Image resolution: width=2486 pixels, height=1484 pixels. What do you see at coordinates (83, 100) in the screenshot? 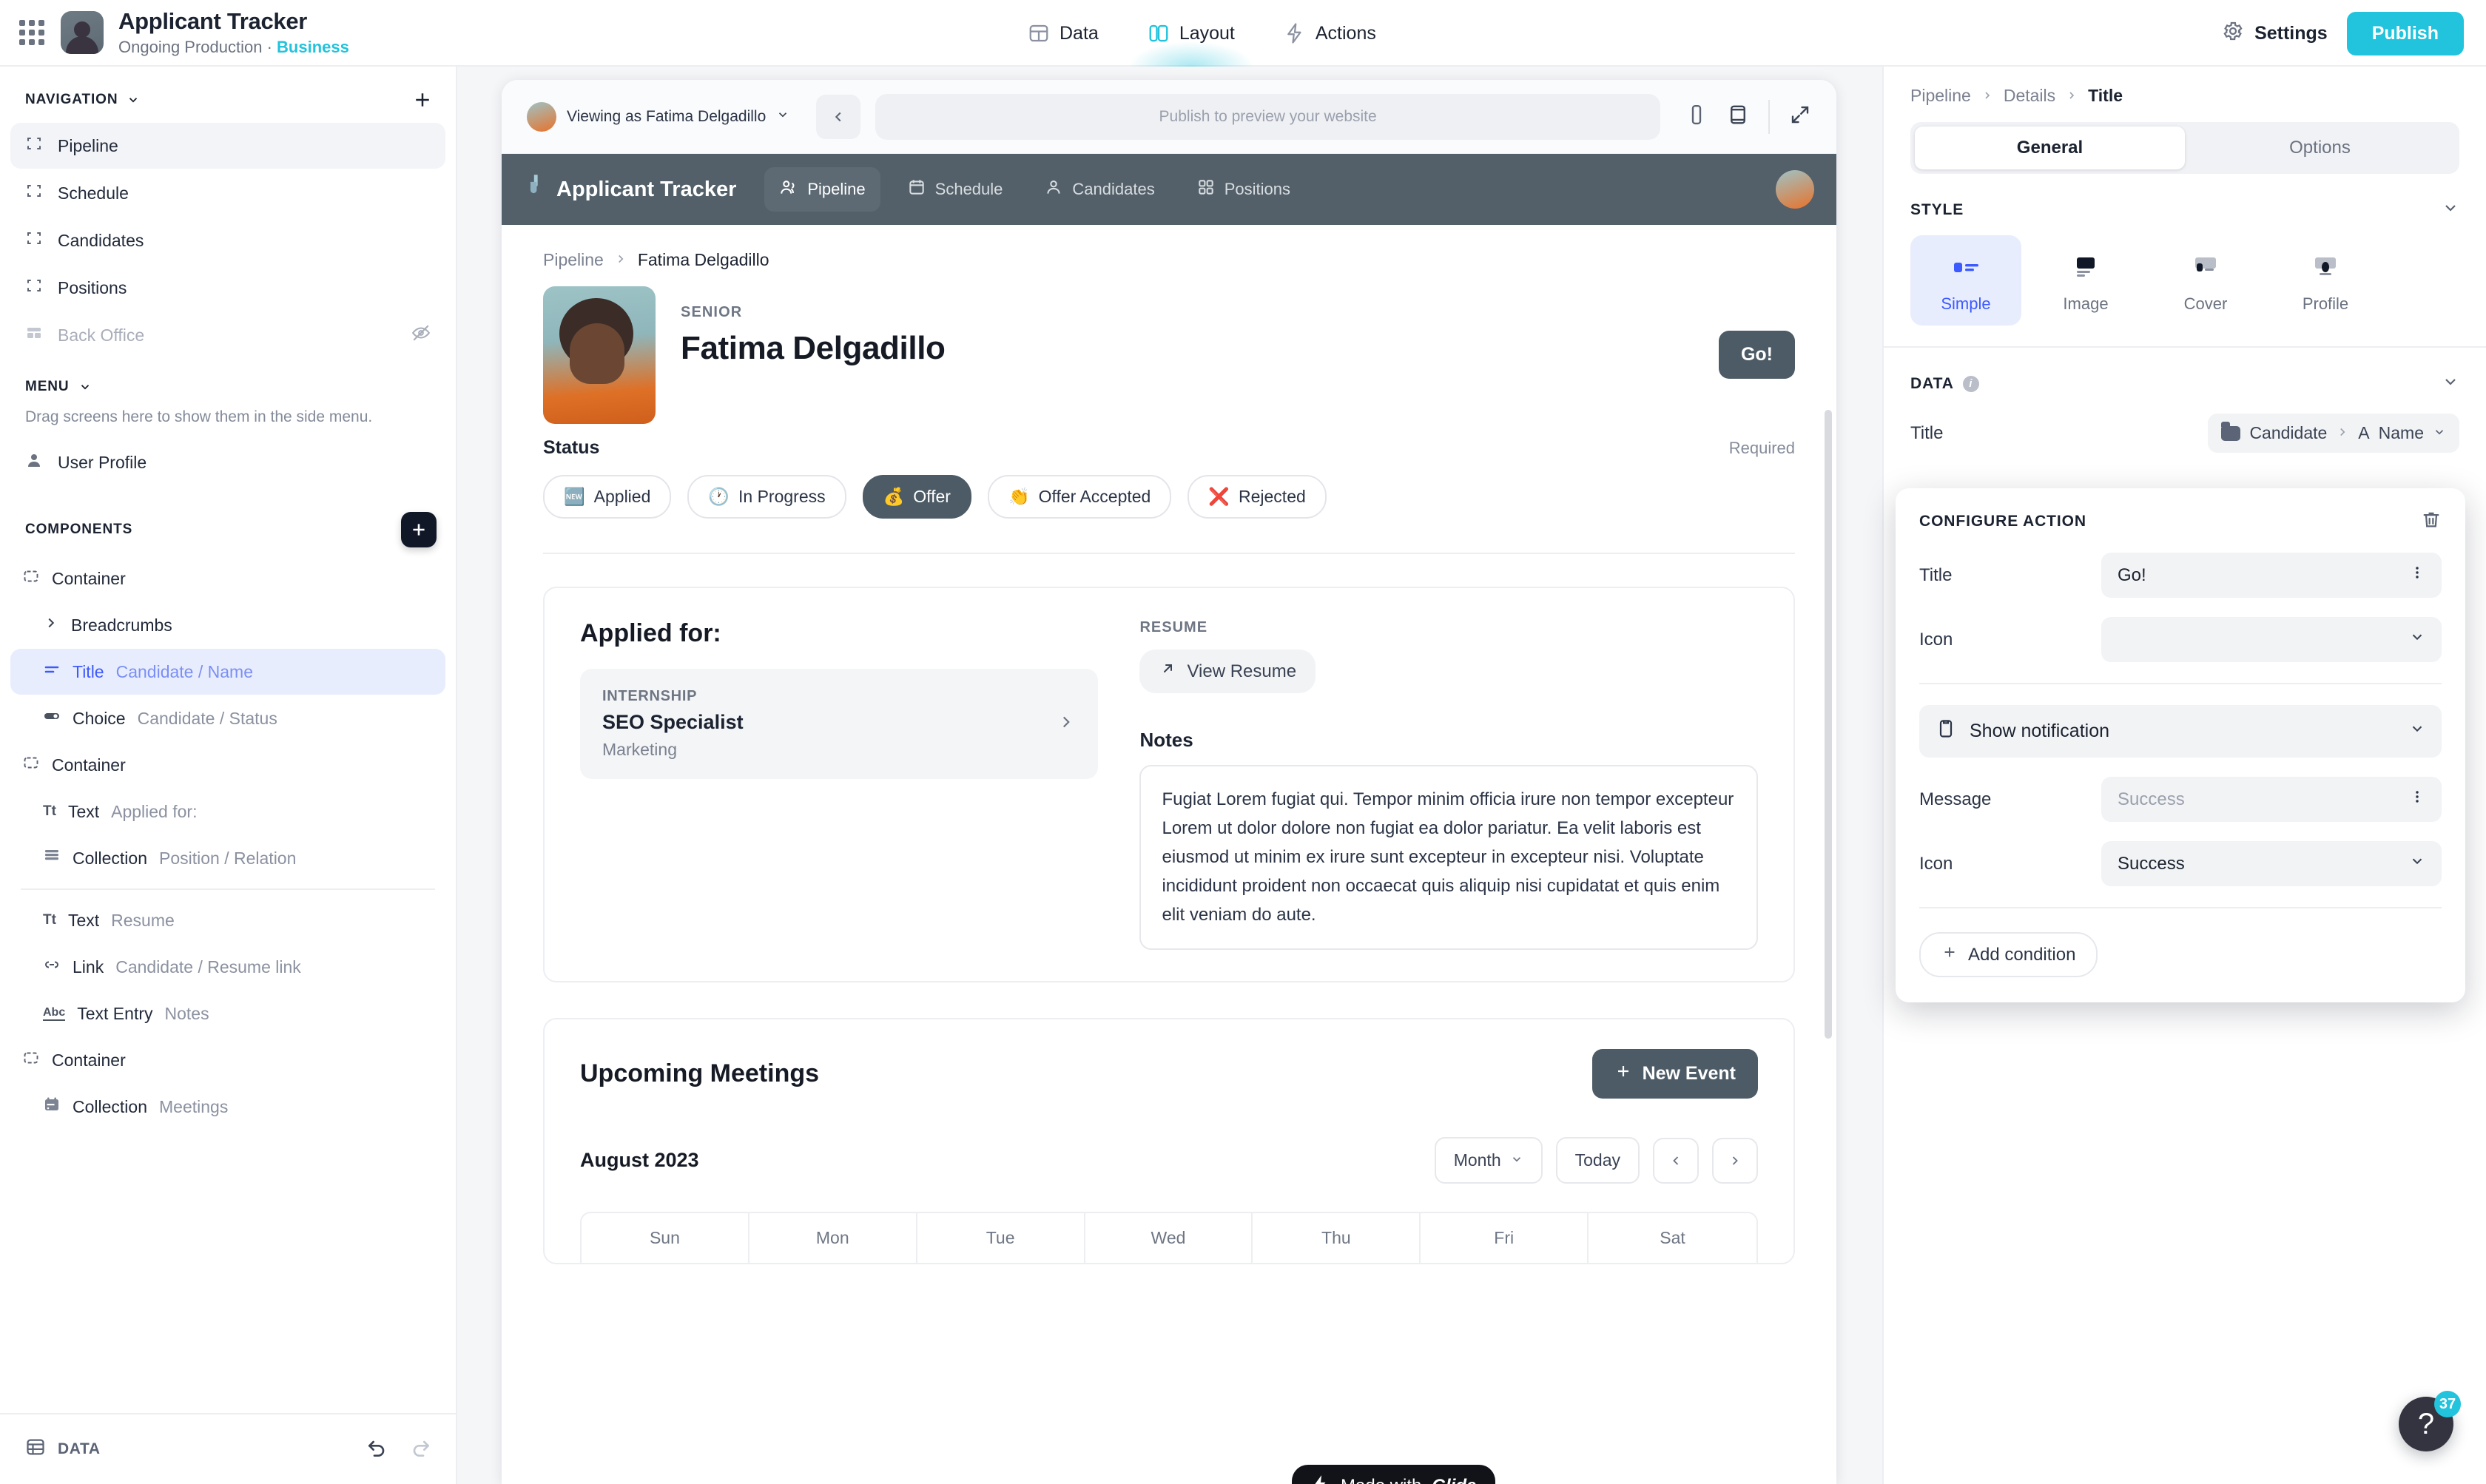
I see `navigation-title-group: NAVIGATION` at bounding box center [83, 100].